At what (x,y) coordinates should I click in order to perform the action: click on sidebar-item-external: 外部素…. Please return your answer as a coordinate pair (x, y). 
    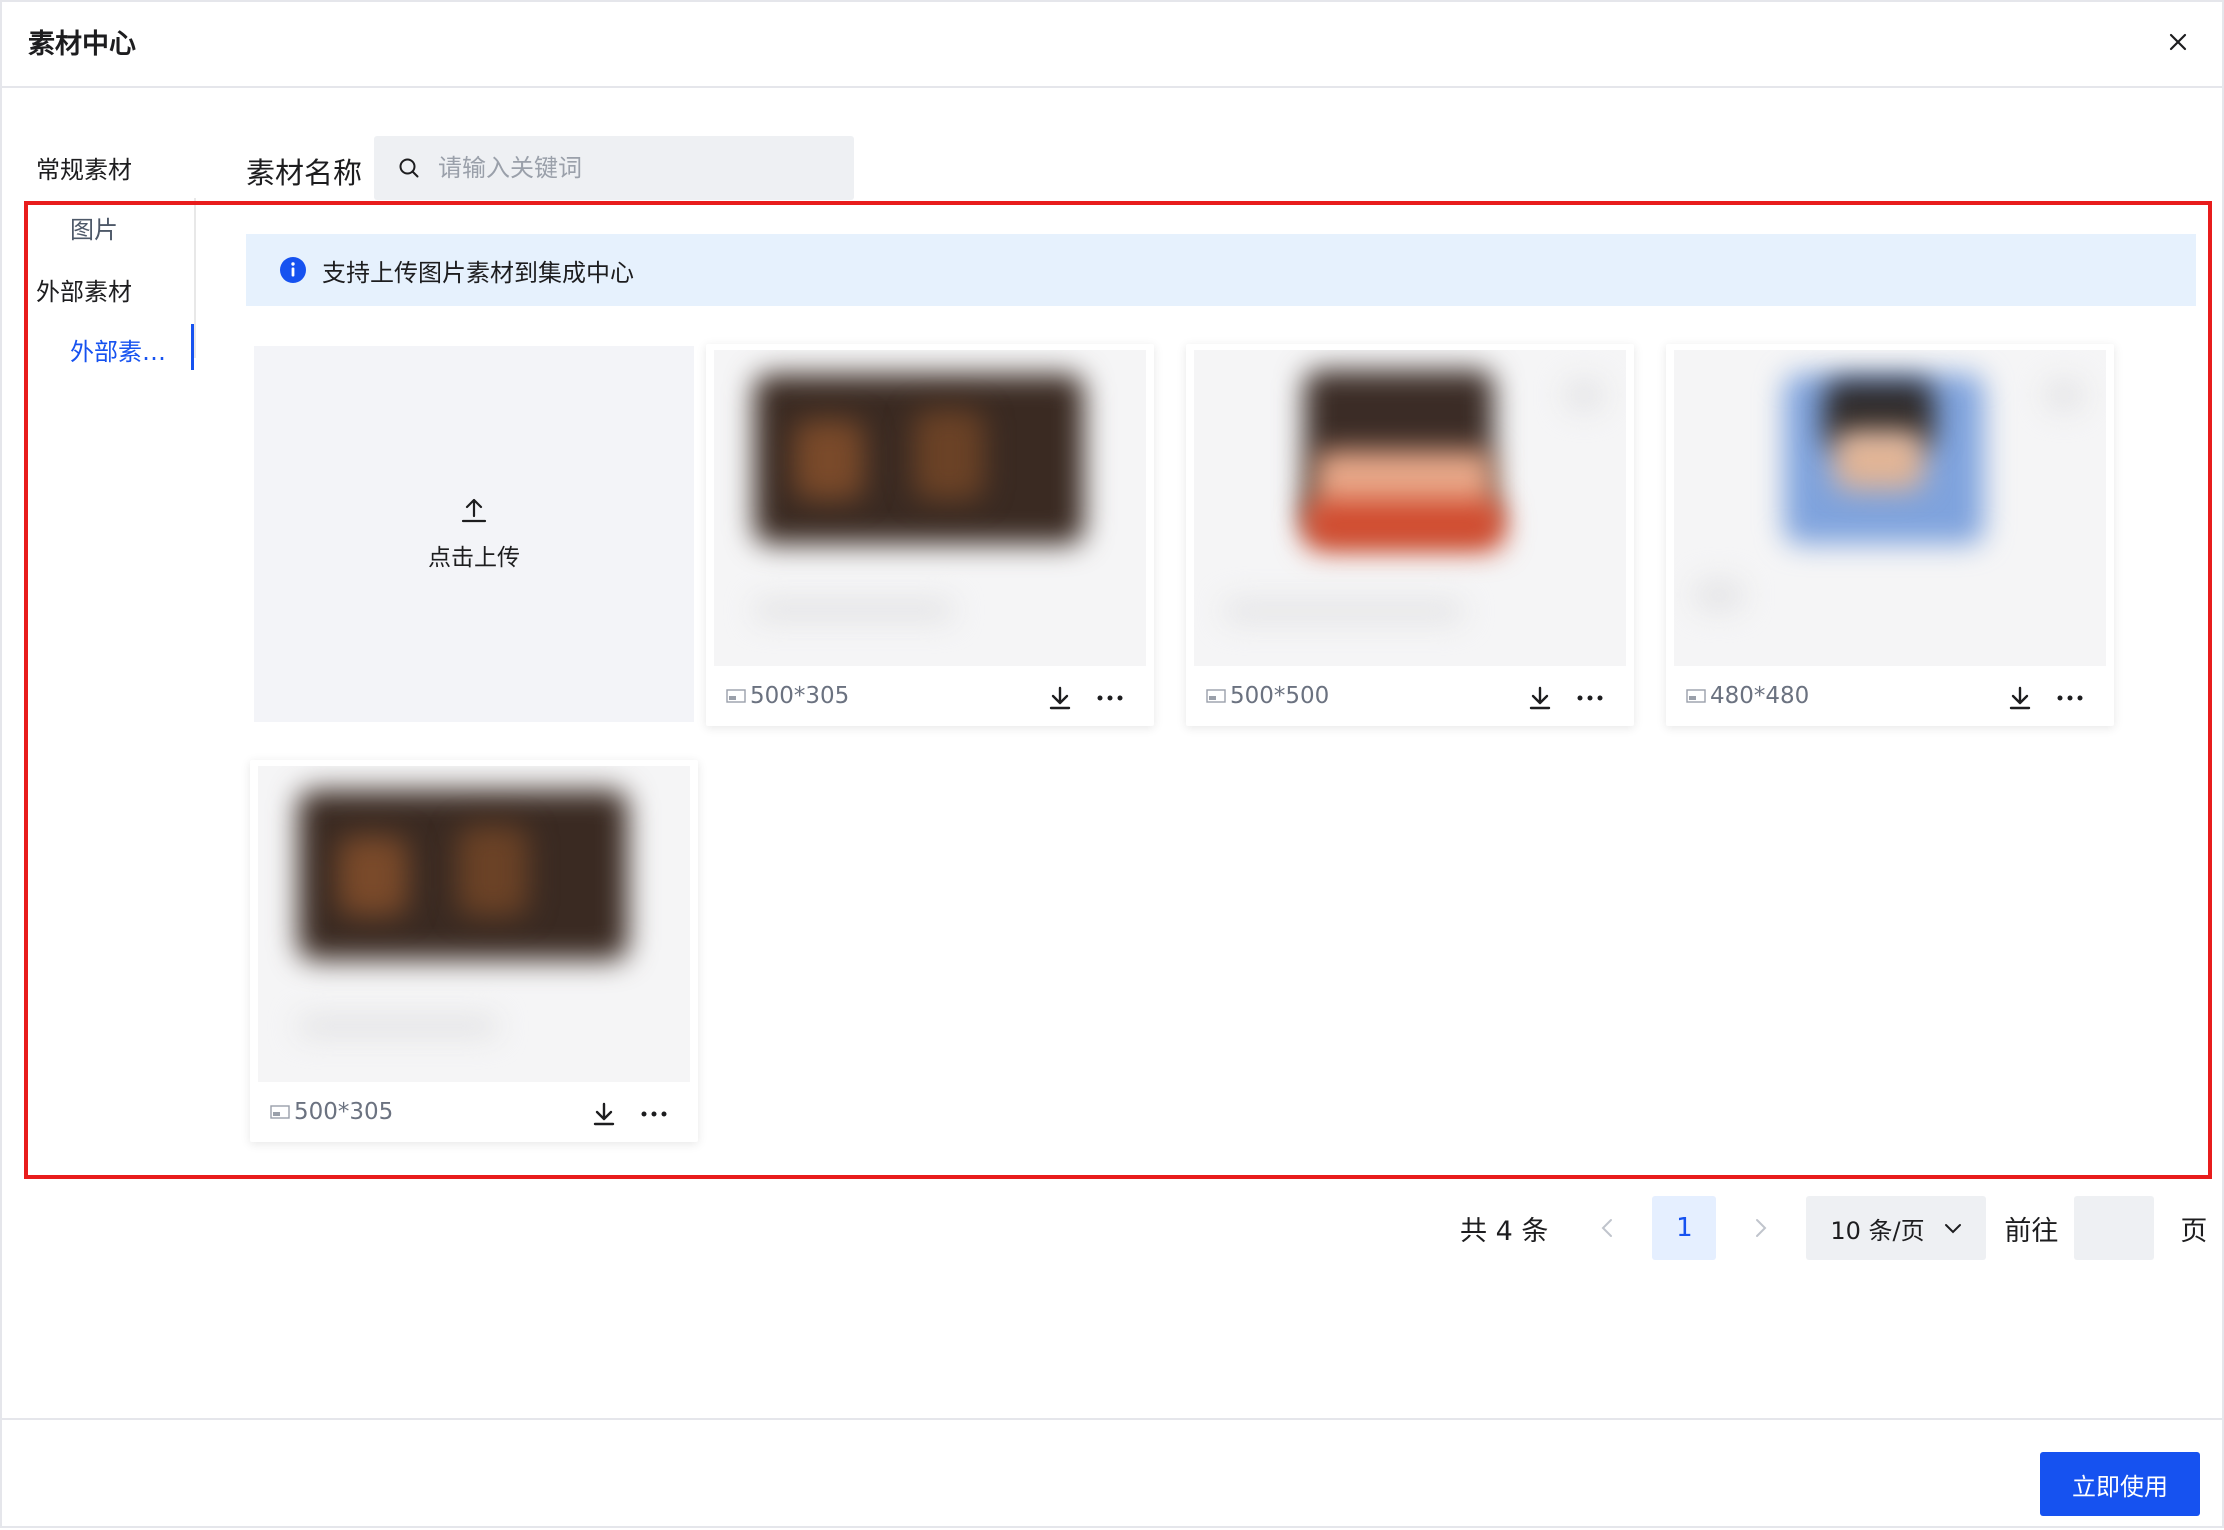
    Looking at the image, I should click on (118, 349).